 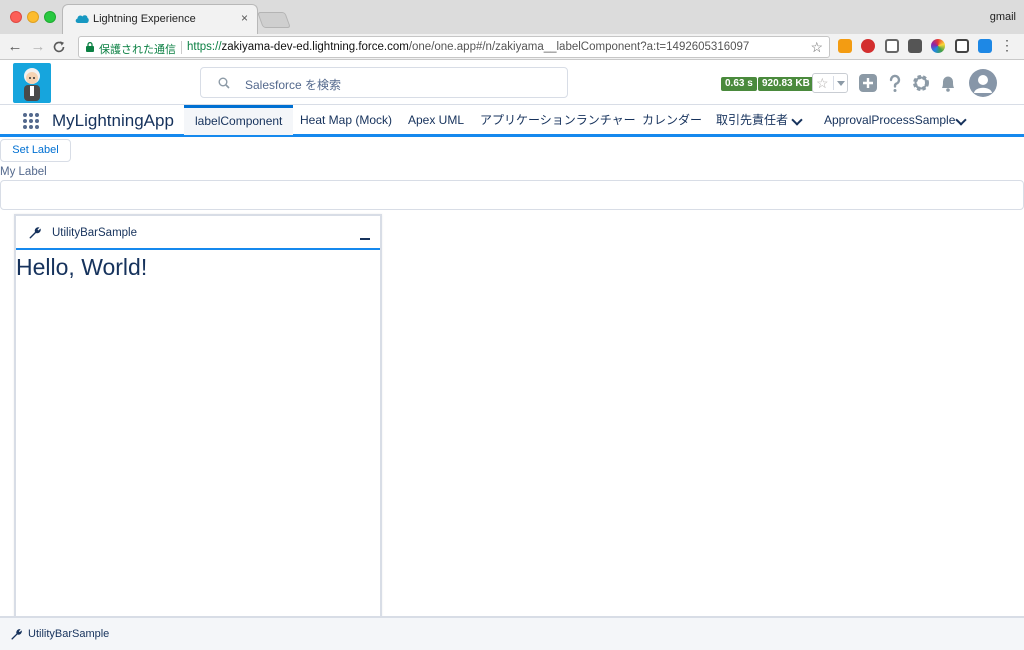 What do you see at coordinates (816, 47) in the screenshot?
I see `bookmark-star-icon: ☆` at bounding box center [816, 47].